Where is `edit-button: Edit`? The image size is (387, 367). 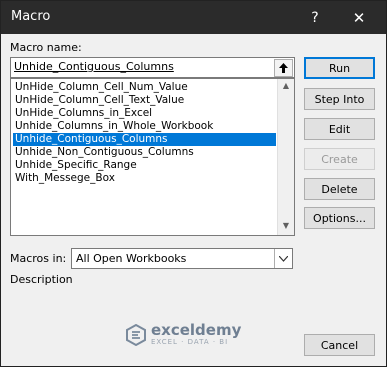
edit-button: Edit is located at coordinates (339, 129).